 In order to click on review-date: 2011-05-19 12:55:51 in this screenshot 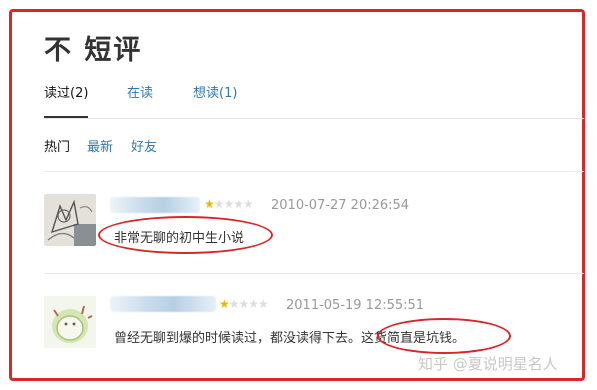, I will do `click(355, 305)`.